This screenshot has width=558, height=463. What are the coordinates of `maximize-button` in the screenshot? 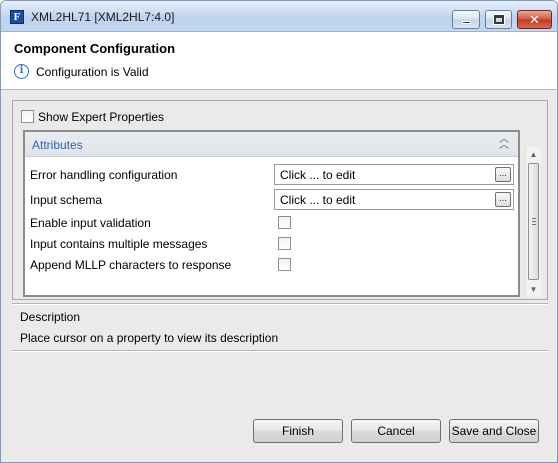 It's located at (498, 19).